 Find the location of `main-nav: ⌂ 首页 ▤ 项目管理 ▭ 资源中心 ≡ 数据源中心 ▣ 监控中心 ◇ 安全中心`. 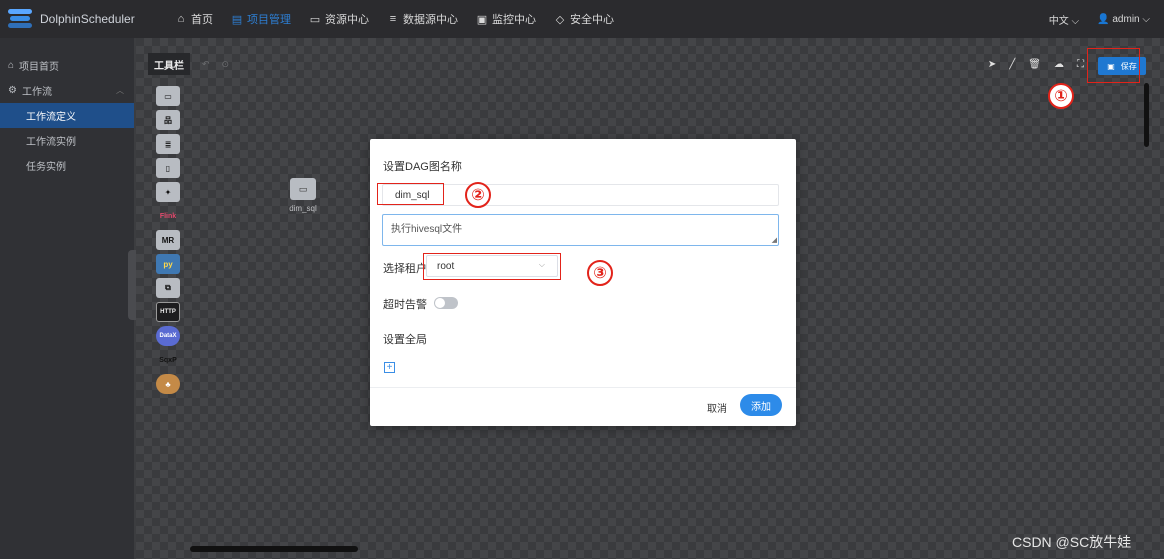

main-nav: ⌂ 首页 ▤ 项目管理 ▭ 资源中心 ≡ 数据源中心 ▣ 监控中心 ◇ 安全中心 is located at coordinates (394, 19).